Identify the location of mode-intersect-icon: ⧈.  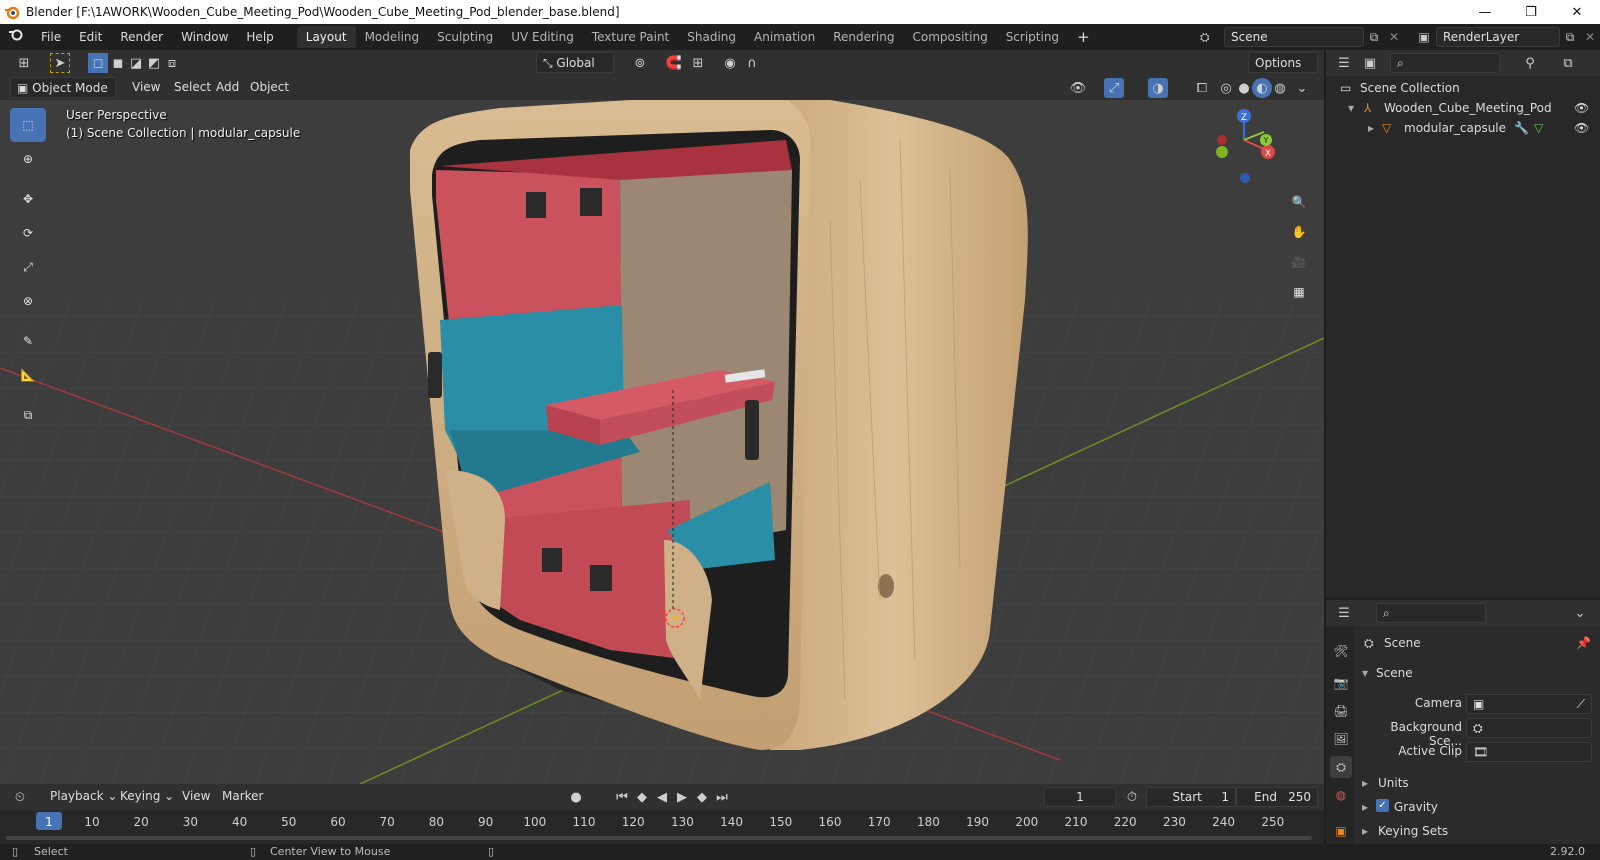
(172, 63).